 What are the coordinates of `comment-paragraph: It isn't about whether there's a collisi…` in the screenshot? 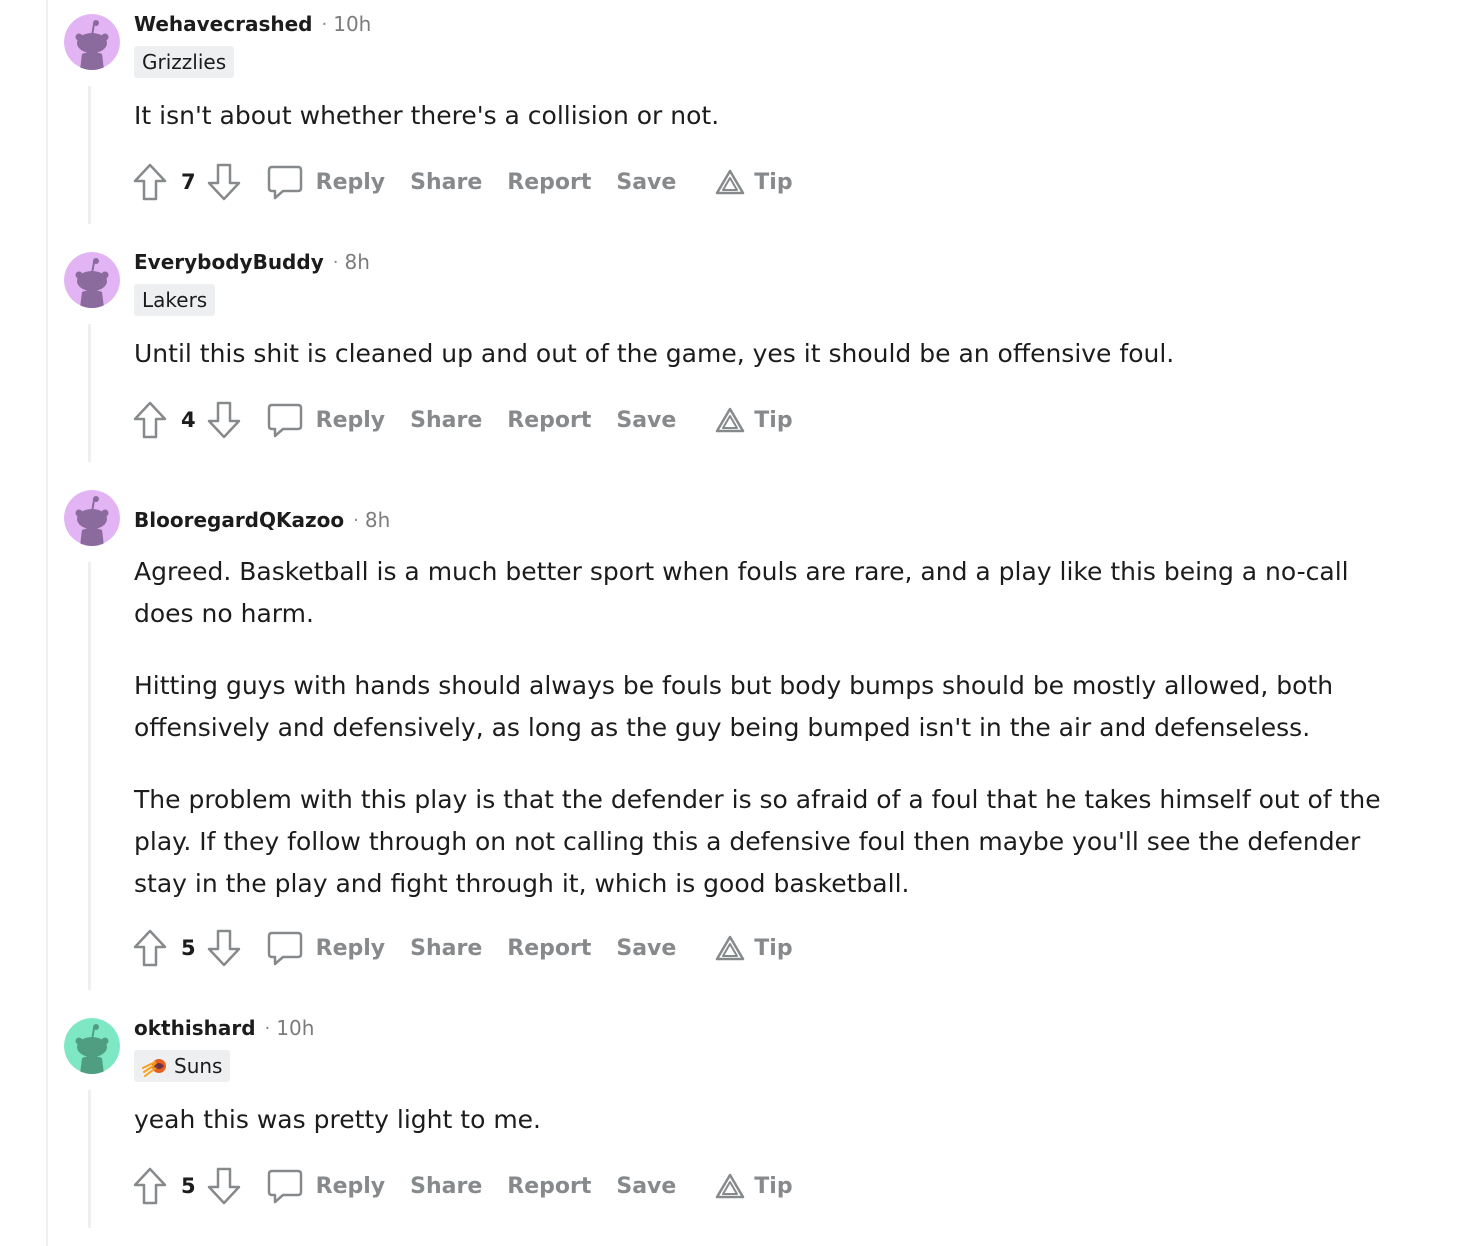 It's located at (427, 115).